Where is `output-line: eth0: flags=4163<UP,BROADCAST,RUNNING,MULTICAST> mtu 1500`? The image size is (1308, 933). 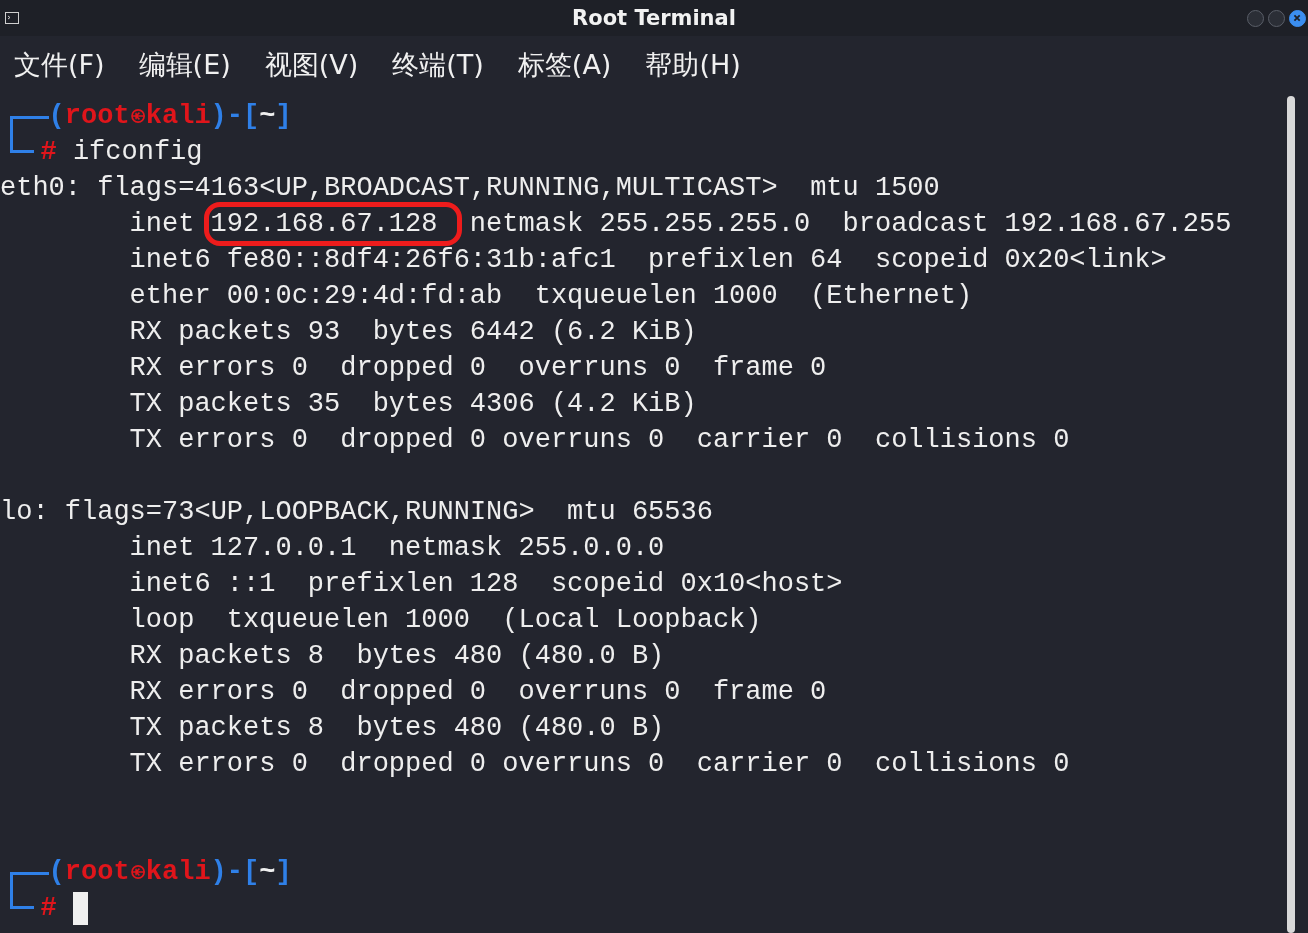 output-line: eth0: flags=4163<UP,BROADCAST,RUNNING,MULTICAST> mtu 1500 is located at coordinates (470, 188).